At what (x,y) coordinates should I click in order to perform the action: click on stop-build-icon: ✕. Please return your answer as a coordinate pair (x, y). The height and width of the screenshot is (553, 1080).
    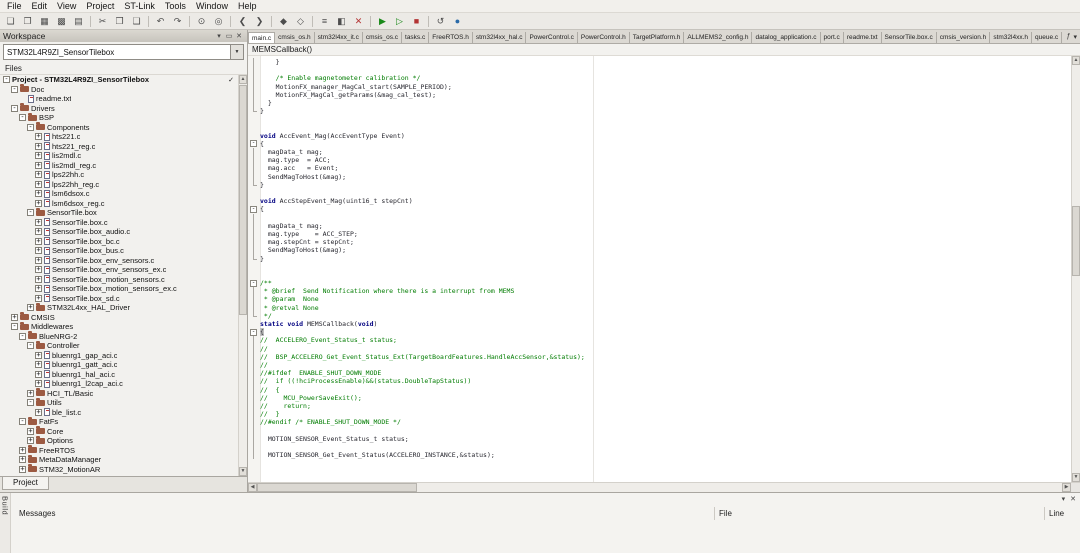
    Looking at the image, I should click on (358, 21).